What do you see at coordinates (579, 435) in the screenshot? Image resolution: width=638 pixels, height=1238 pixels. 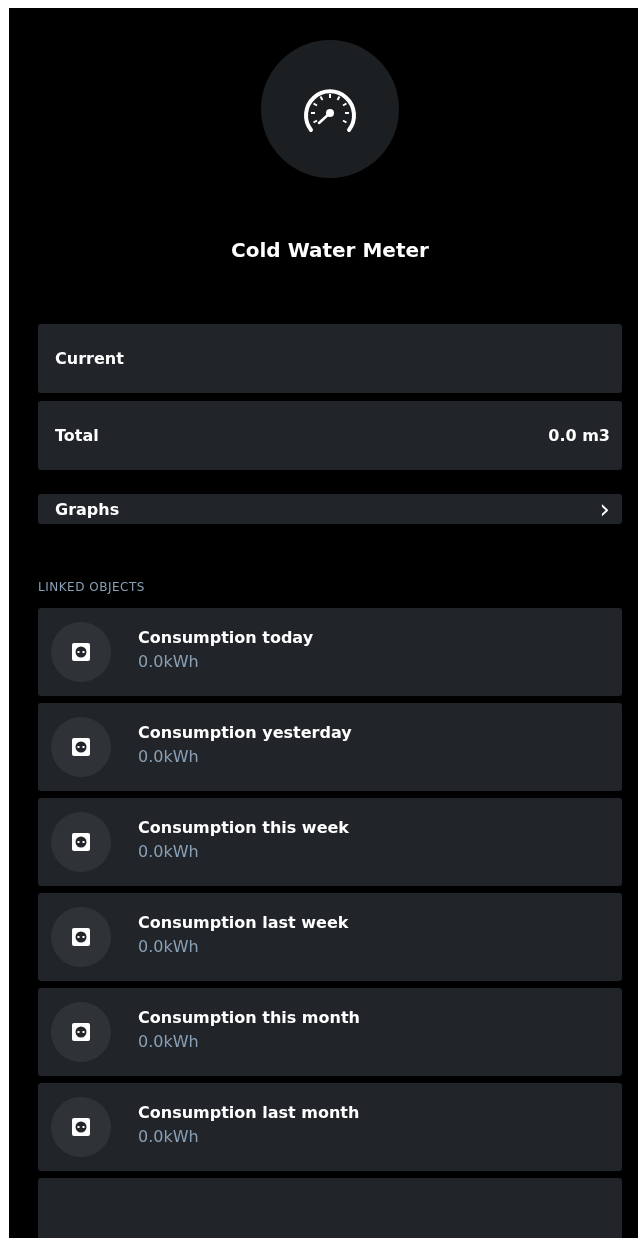 I see `value-reading: 0.0 m3` at bounding box center [579, 435].